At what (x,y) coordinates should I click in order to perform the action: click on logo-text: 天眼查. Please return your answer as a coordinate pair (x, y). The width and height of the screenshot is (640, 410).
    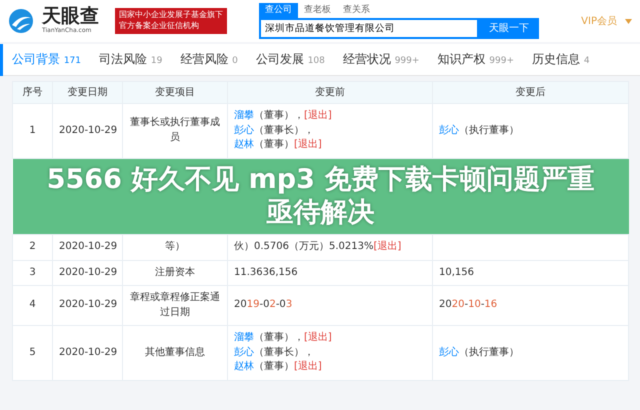
    Looking at the image, I should click on (70, 16).